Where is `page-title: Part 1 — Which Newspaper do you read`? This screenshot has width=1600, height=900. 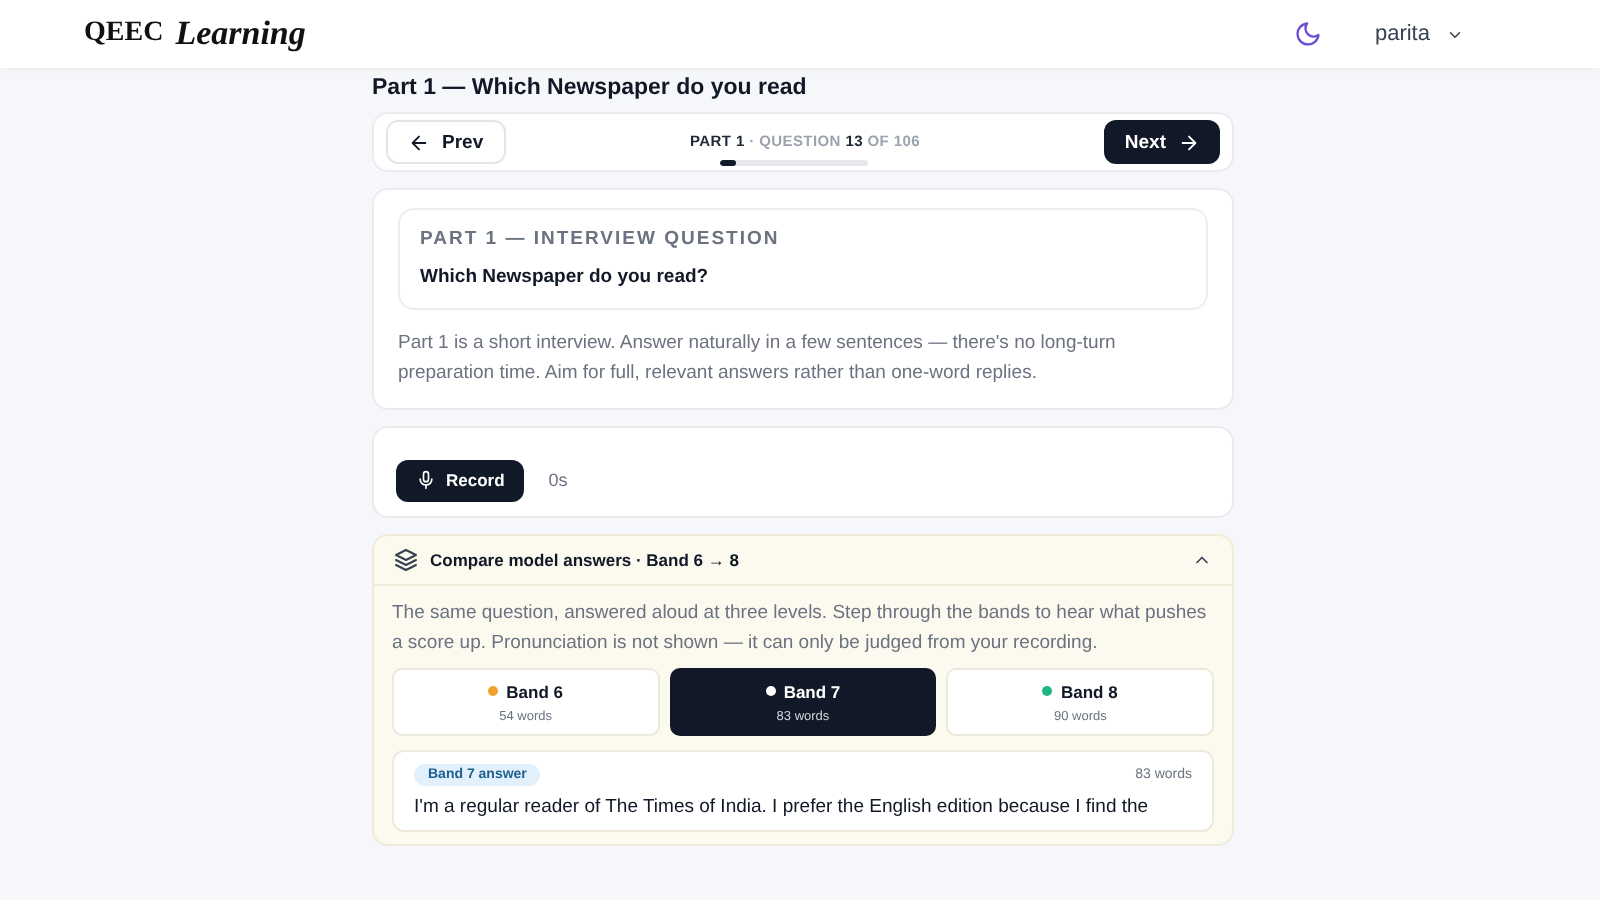 page-title: Part 1 — Which Newspaper do you read is located at coordinates (590, 89).